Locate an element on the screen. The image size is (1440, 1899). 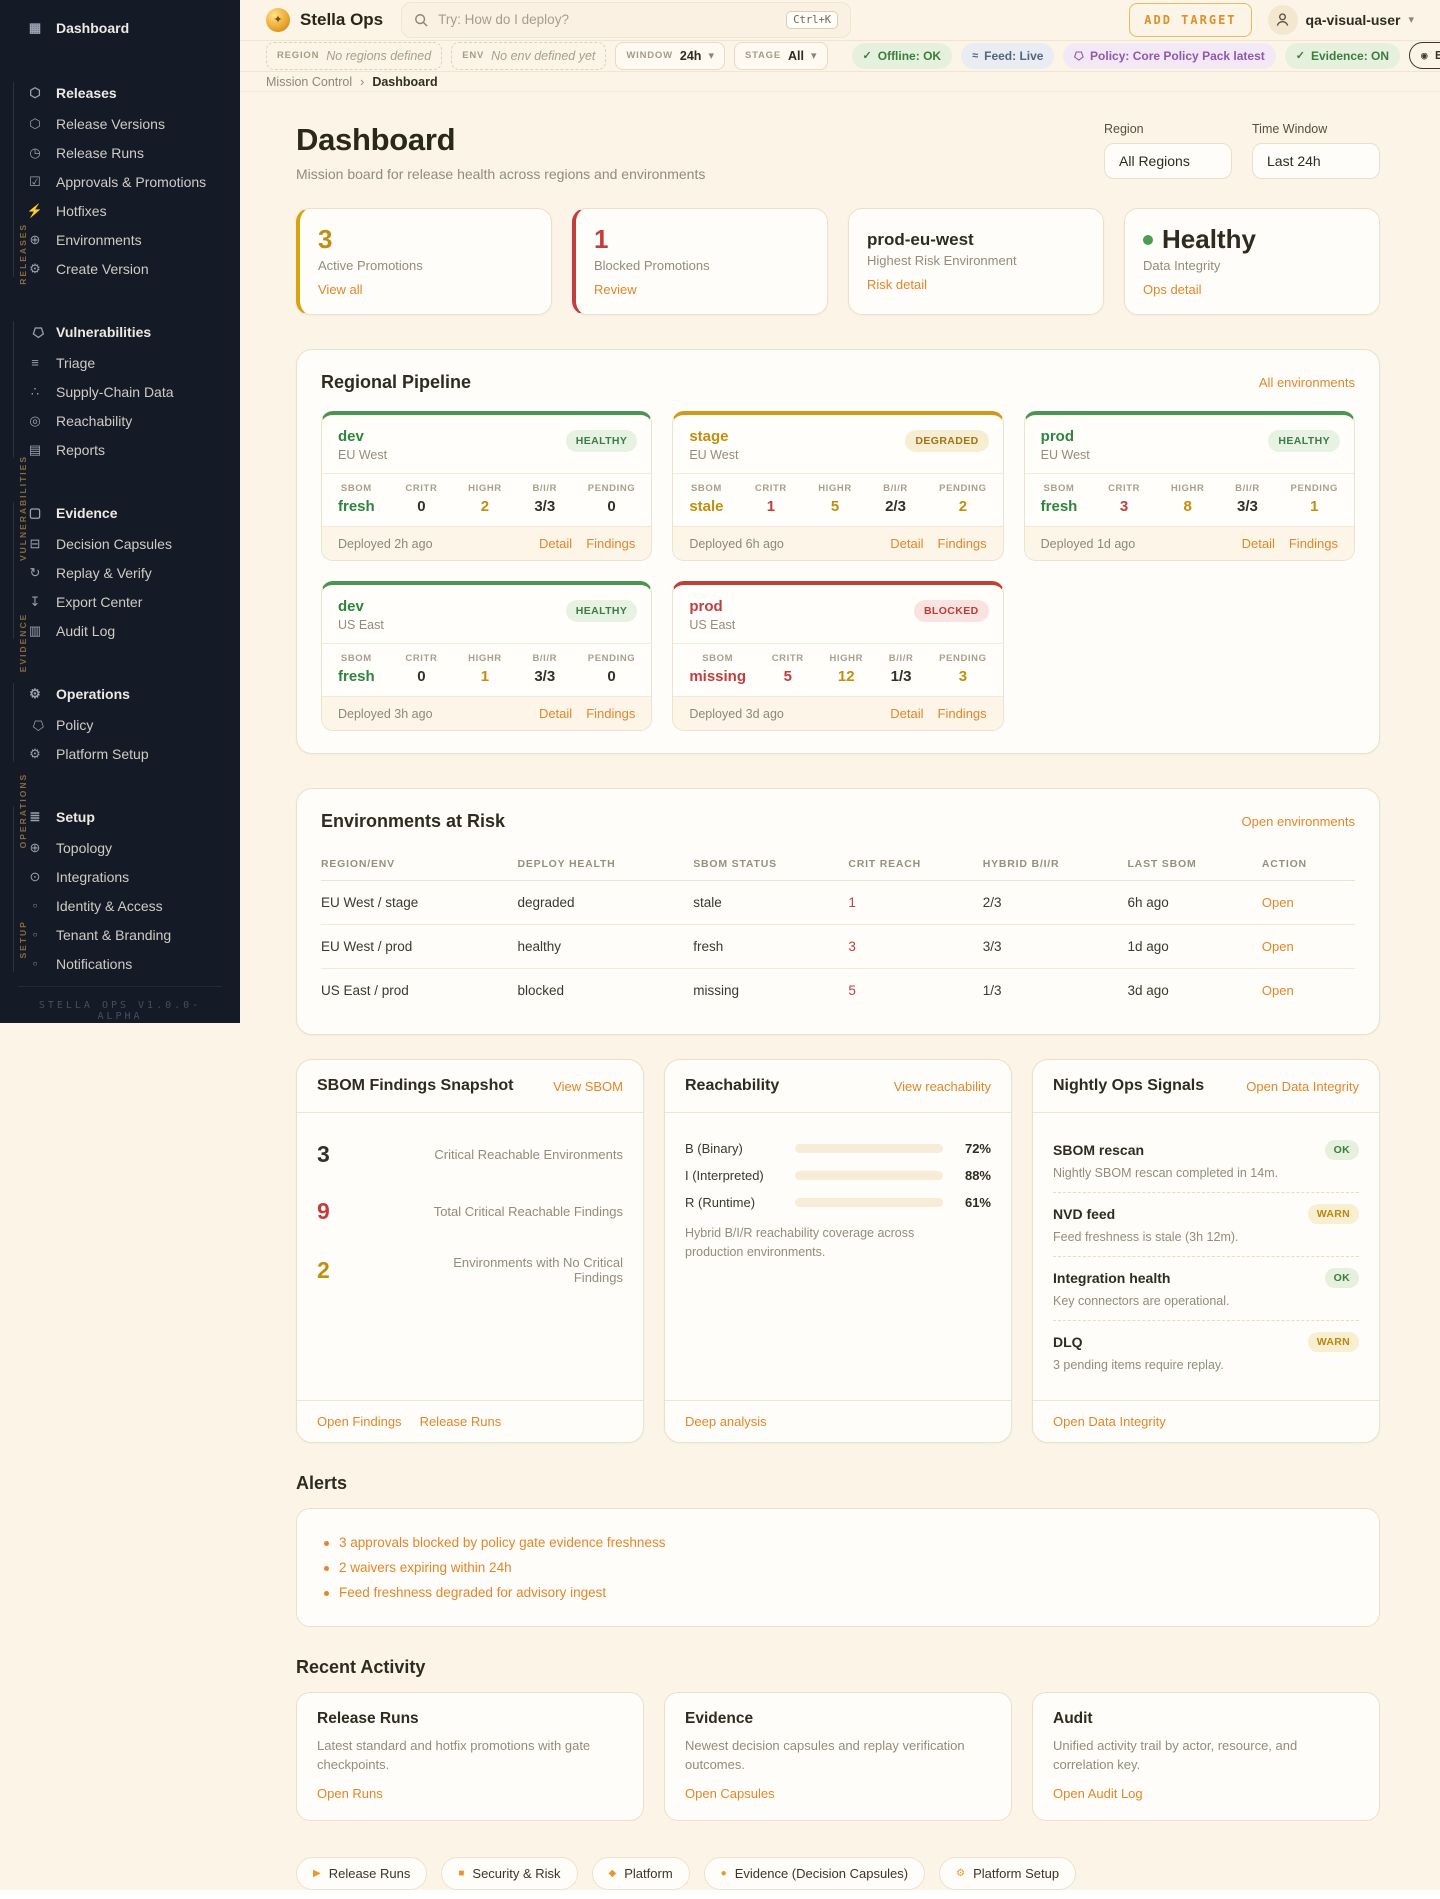
footer-tag: ● Evidence (Decision Capsules) is located at coordinates (814, 1873).